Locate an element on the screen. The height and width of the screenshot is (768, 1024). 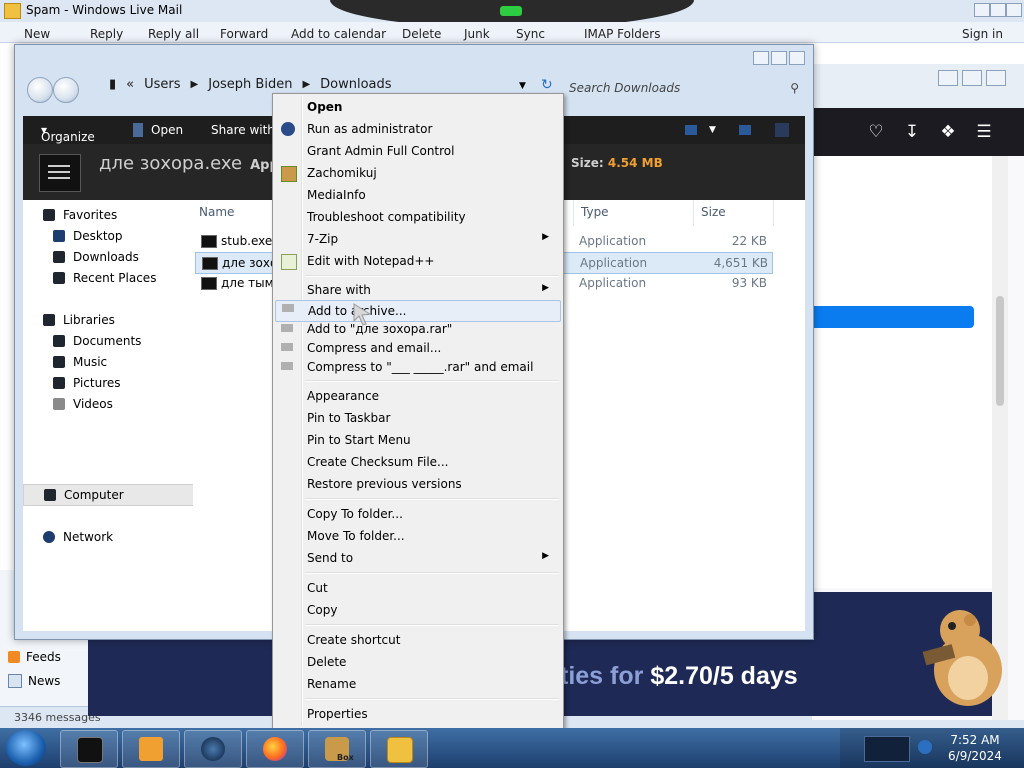
menu-item-create-shortcut: Create shortcut is located at coordinates (417, 640).